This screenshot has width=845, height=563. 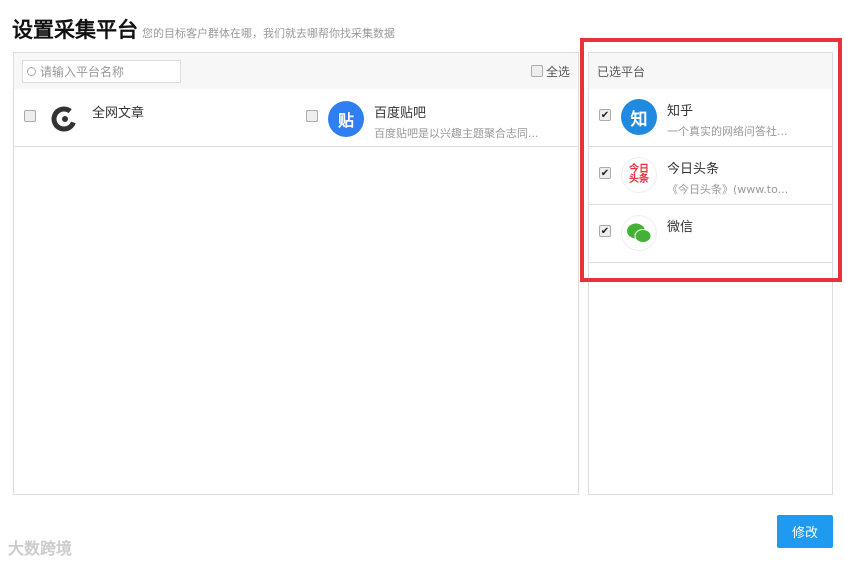 What do you see at coordinates (296, 71) in the screenshot?
I see `platform-list-header: 请输入平台名称 全选` at bounding box center [296, 71].